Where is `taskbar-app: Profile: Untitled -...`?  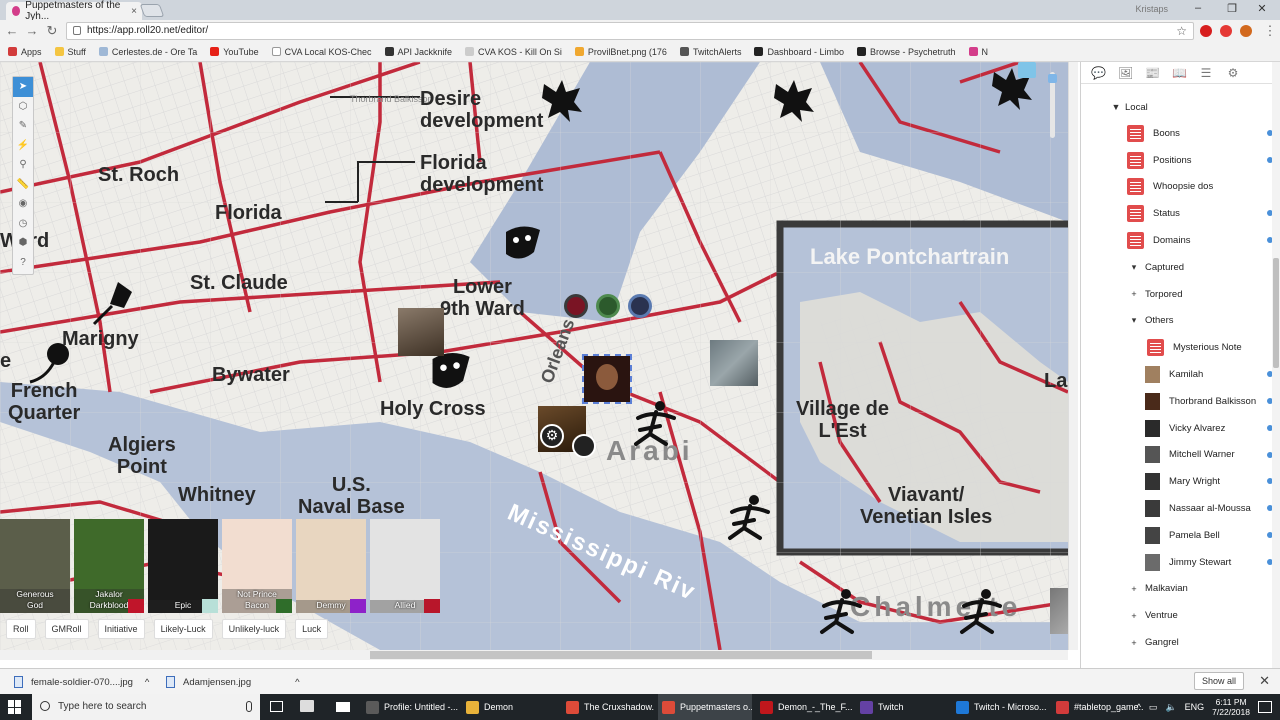
taskbar-app: Profile: Untitled -... is located at coordinates (410, 707).